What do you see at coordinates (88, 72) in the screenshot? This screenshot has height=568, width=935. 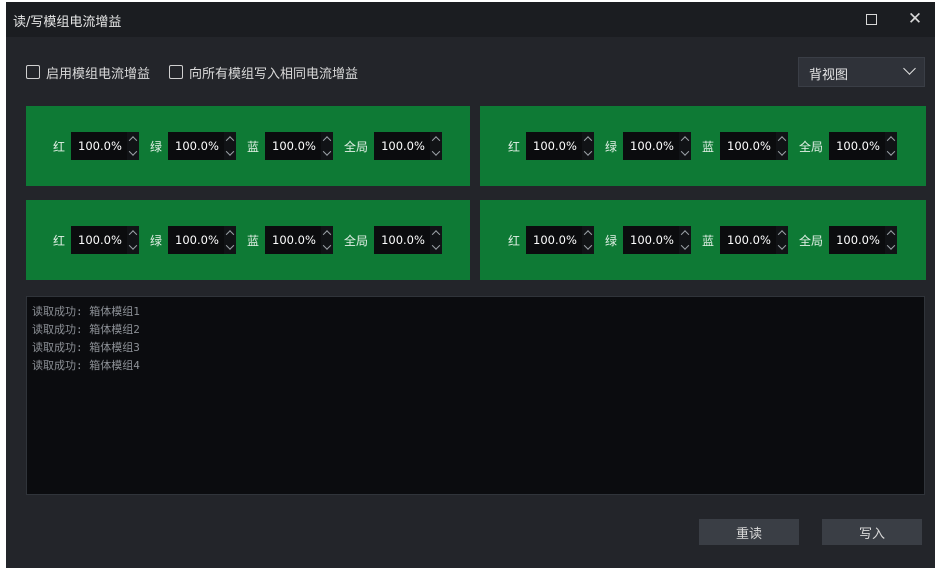 I see `enable-gain-option: 启用模组电流增益` at bounding box center [88, 72].